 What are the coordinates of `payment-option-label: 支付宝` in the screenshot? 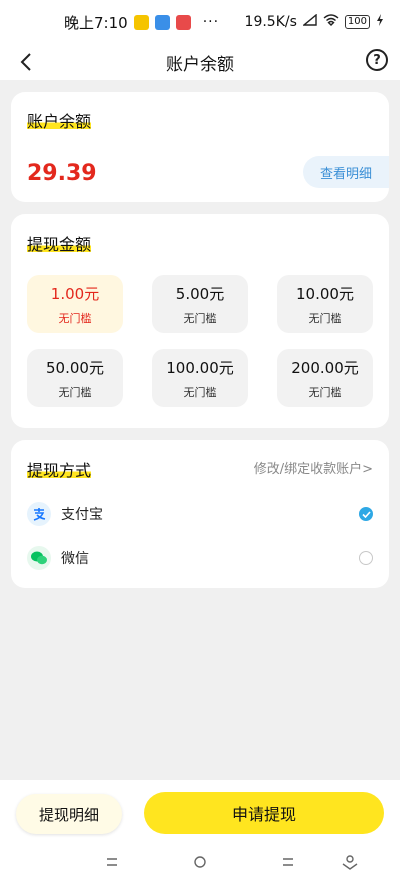 It's located at (82, 515).